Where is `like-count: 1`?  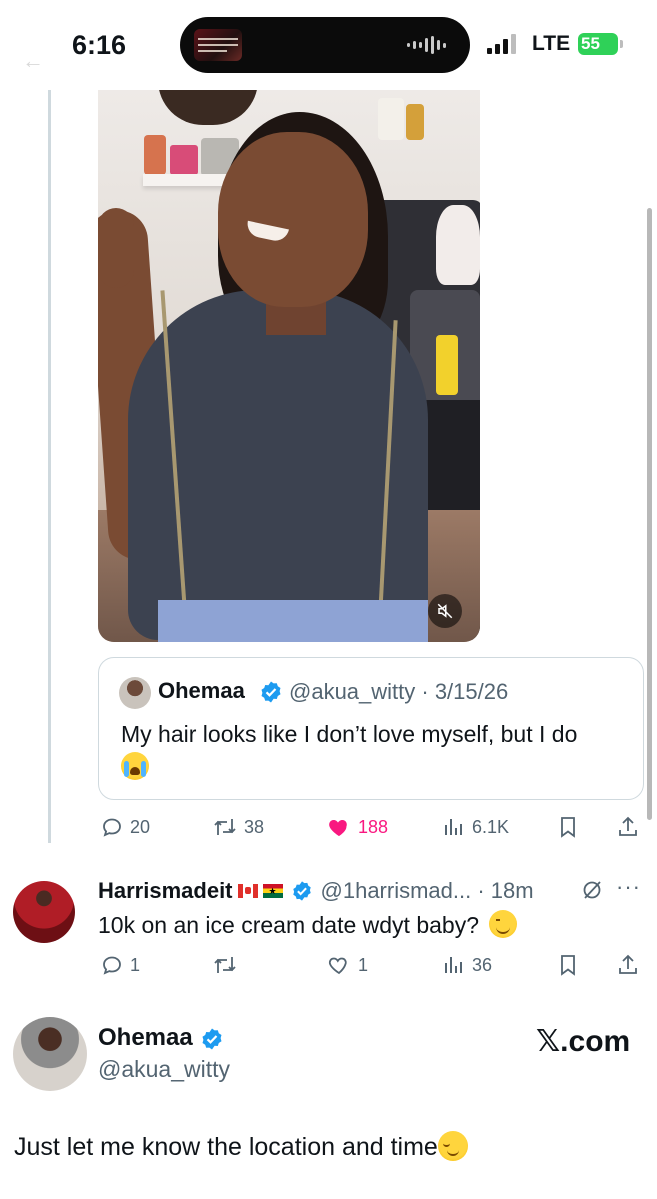 like-count: 1 is located at coordinates (363, 964).